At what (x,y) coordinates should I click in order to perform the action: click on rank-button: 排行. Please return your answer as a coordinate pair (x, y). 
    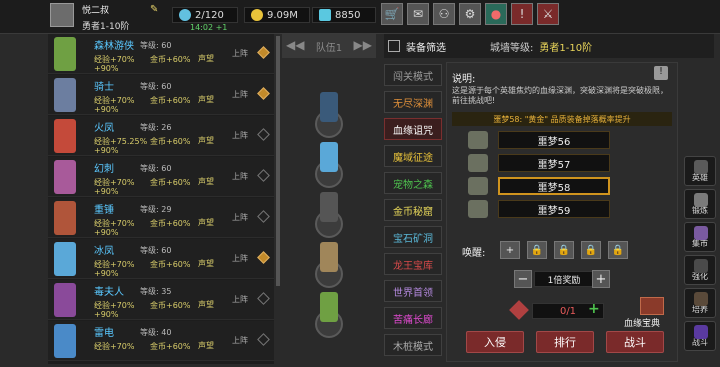
    Looking at the image, I should click on (565, 342).